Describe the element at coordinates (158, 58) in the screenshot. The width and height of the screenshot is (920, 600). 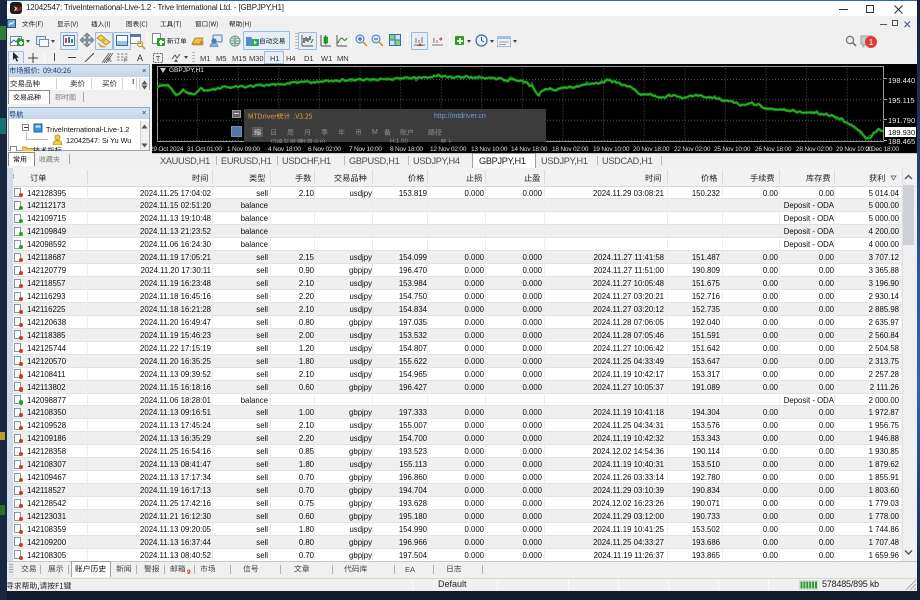
I see `svg-text: T` at that location.